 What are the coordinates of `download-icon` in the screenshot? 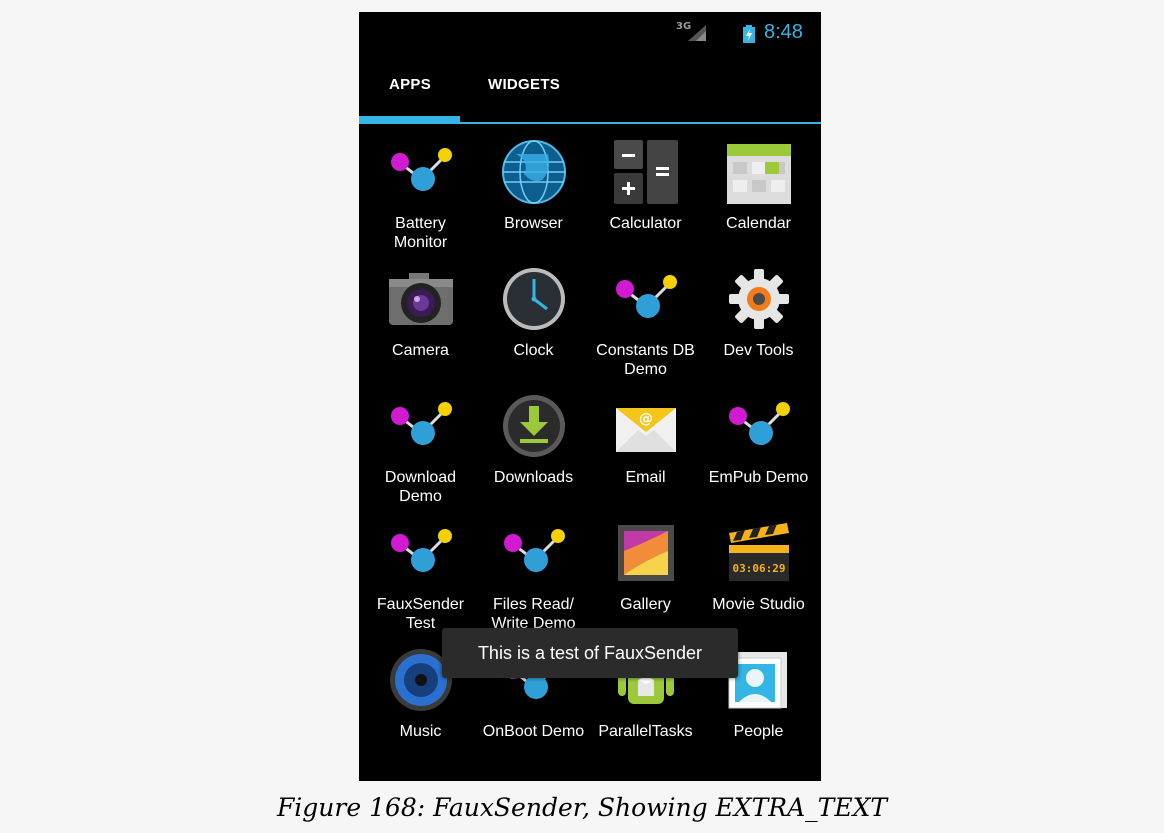 It's located at (534, 426).